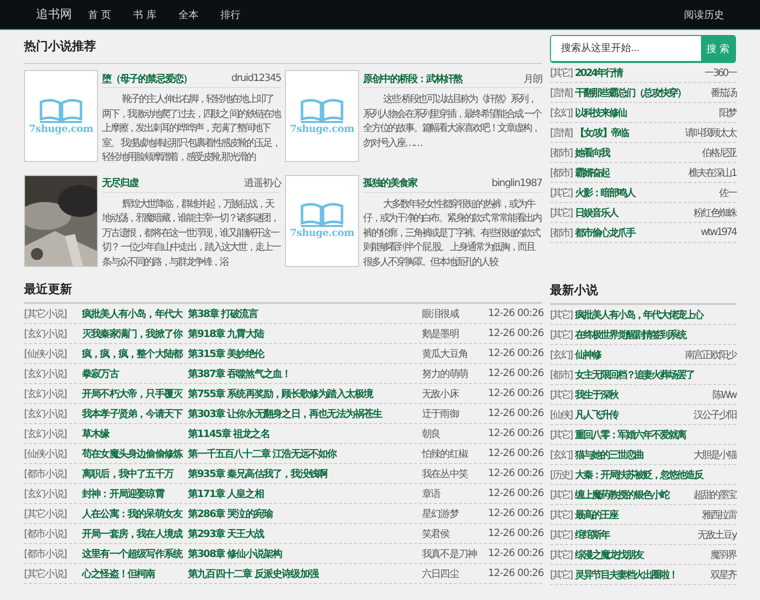  Describe the element at coordinates (305, 573) in the screenshot. I see `chapter-link: 第九百四十二章 反派史诗级加强` at that location.